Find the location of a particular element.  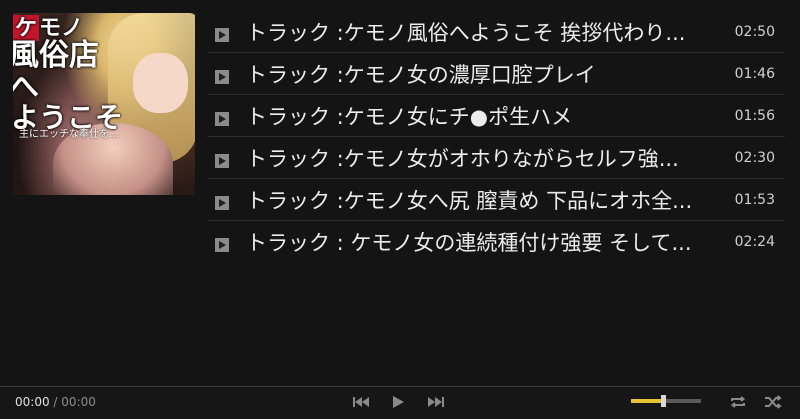

play-icon is located at coordinates (399, 402).